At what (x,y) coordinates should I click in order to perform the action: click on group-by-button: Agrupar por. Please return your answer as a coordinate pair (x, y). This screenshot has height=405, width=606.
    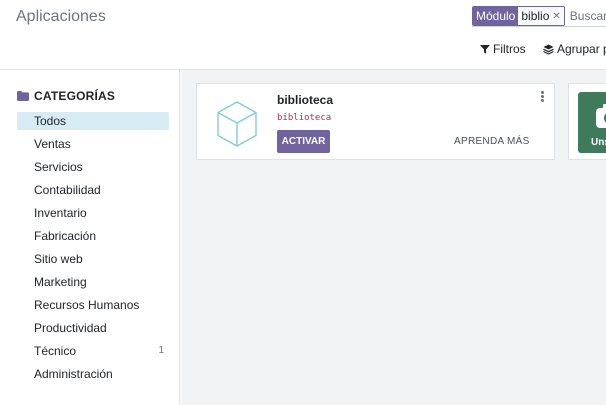
    Looking at the image, I should click on (574, 49).